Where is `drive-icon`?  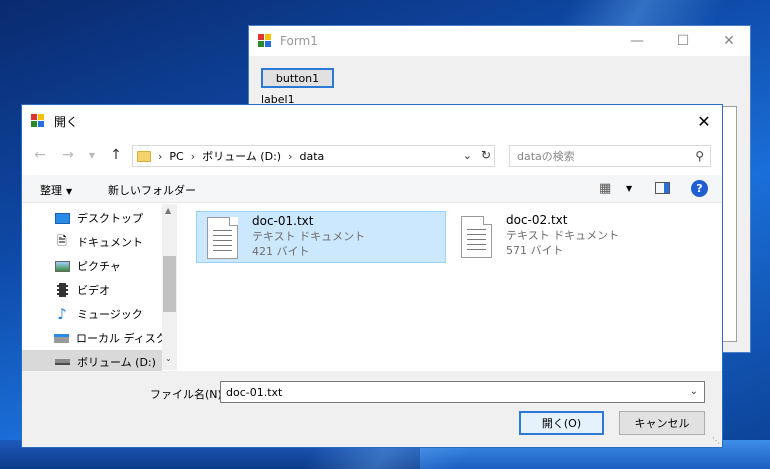 drive-icon is located at coordinates (62, 362).